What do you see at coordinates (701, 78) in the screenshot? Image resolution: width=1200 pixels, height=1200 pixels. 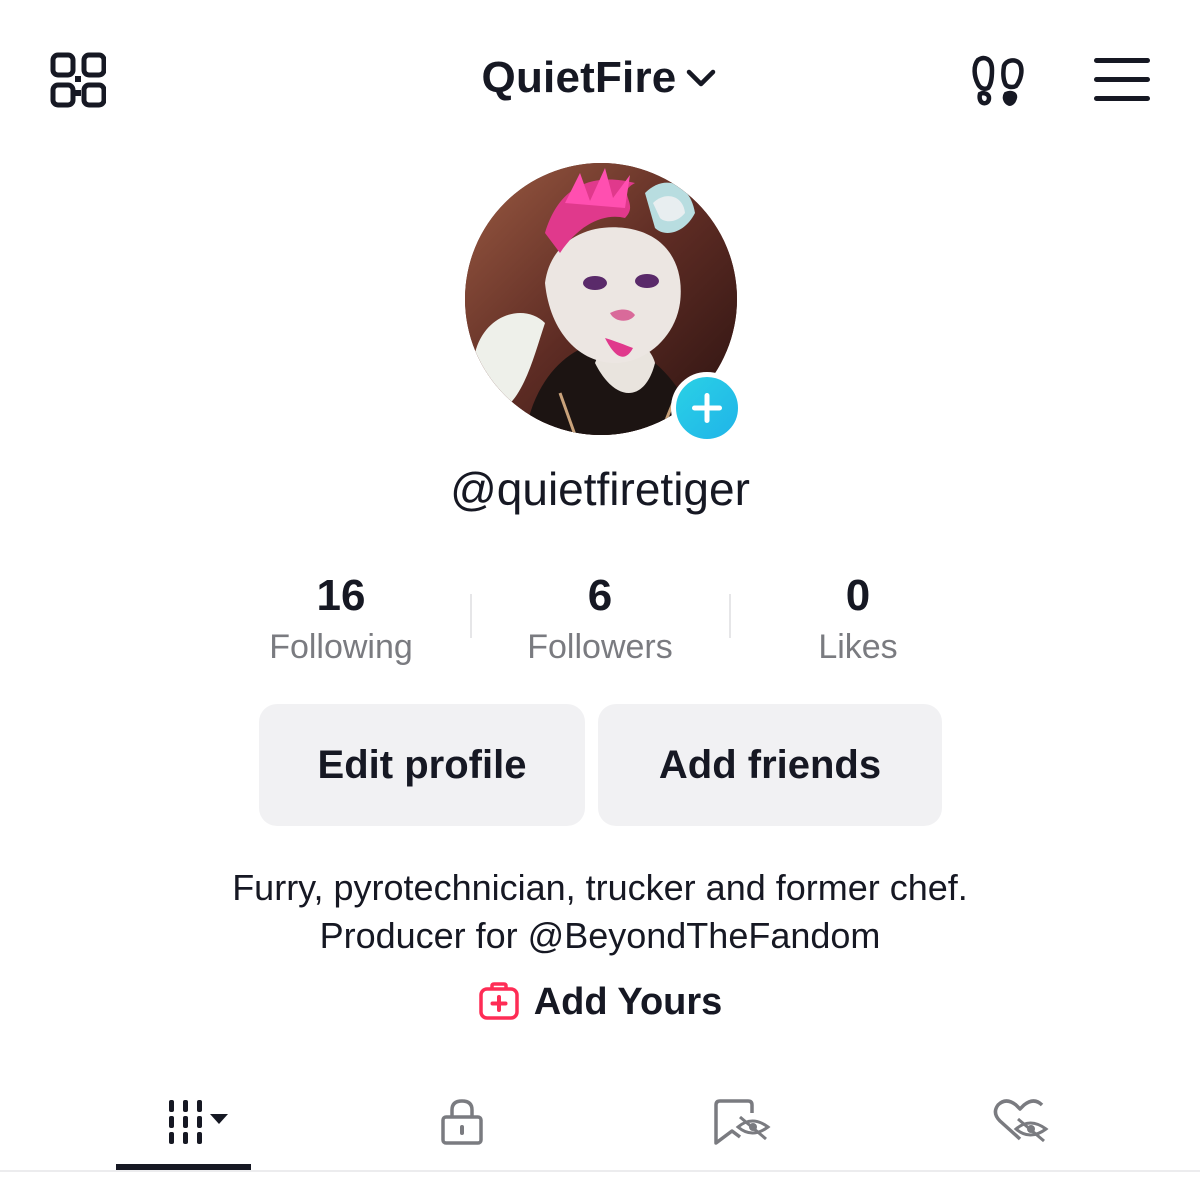 I see `chevron-down-icon` at bounding box center [701, 78].